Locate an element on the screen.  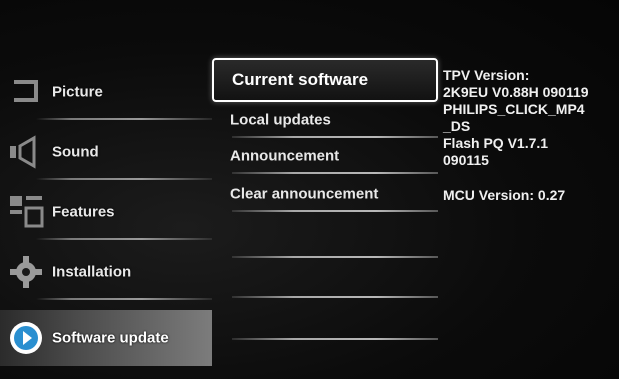
menu-item-label: Sound is located at coordinates (75, 152).